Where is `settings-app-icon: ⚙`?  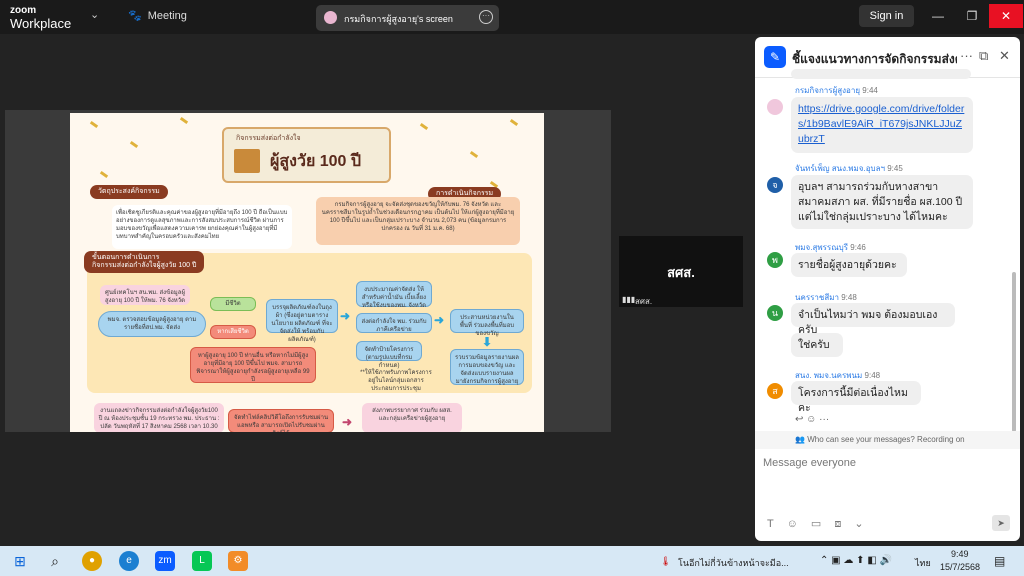 settings-app-icon: ⚙ is located at coordinates (238, 561).